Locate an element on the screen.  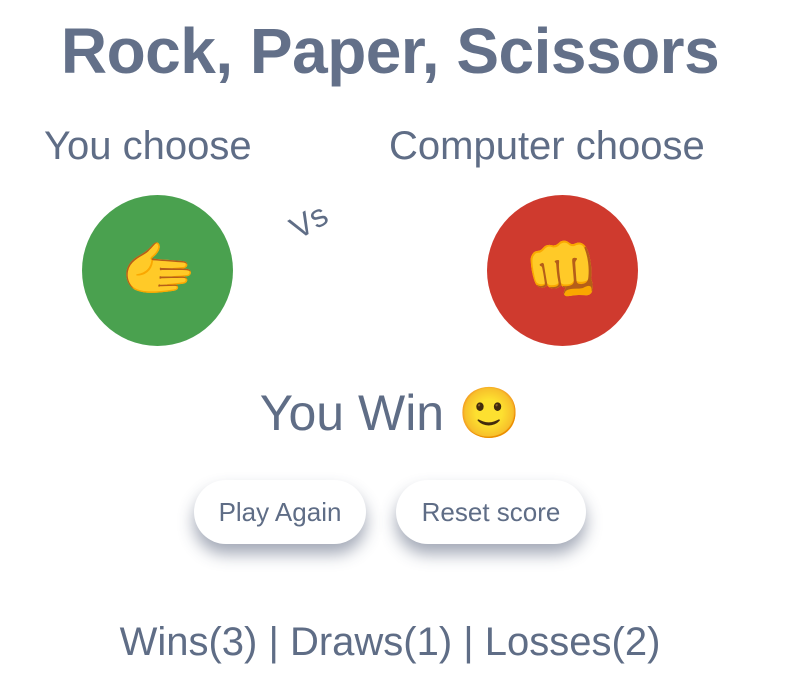
computer-choice-circle: 👊 is located at coordinates (562, 270).